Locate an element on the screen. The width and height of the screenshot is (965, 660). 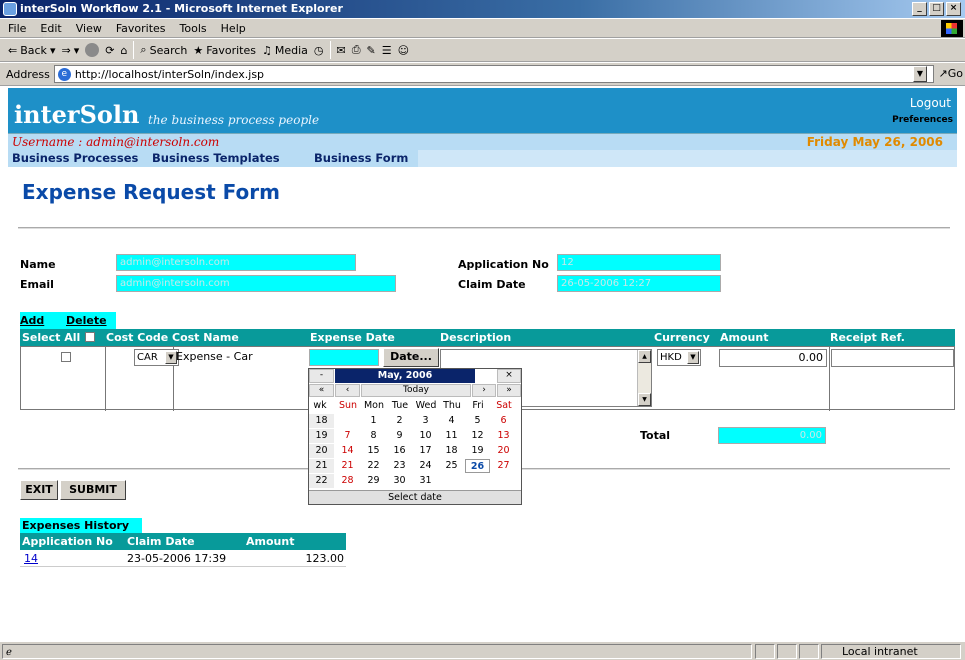
calendar-day: 4 is located at coordinates (451, 421).